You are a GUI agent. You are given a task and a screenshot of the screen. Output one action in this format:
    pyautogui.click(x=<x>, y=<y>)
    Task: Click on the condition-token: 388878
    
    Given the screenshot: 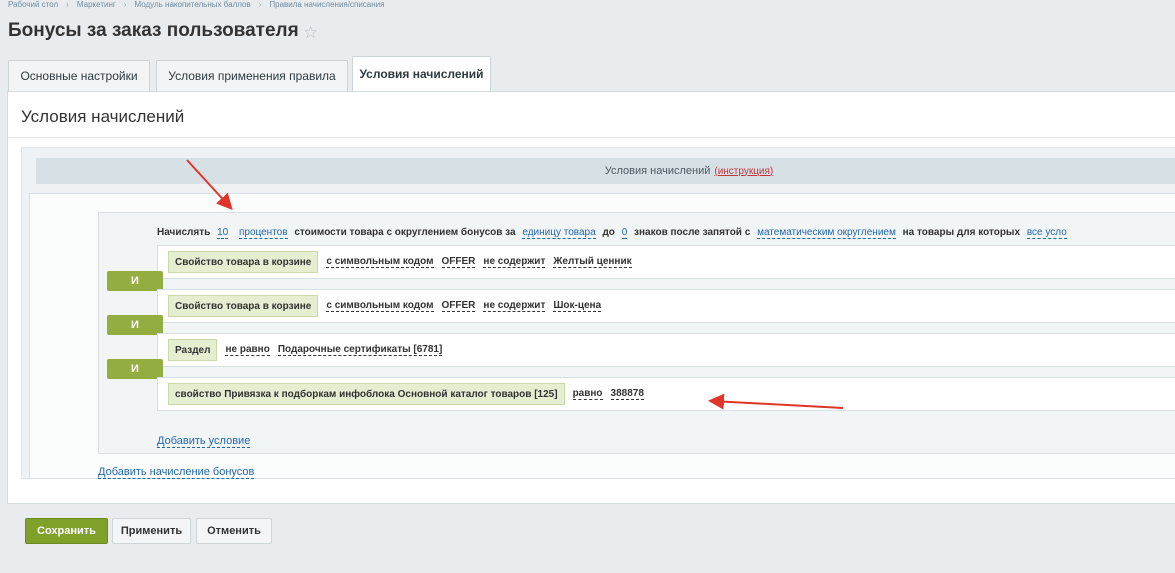 What is the action you would take?
    pyautogui.click(x=627, y=394)
    